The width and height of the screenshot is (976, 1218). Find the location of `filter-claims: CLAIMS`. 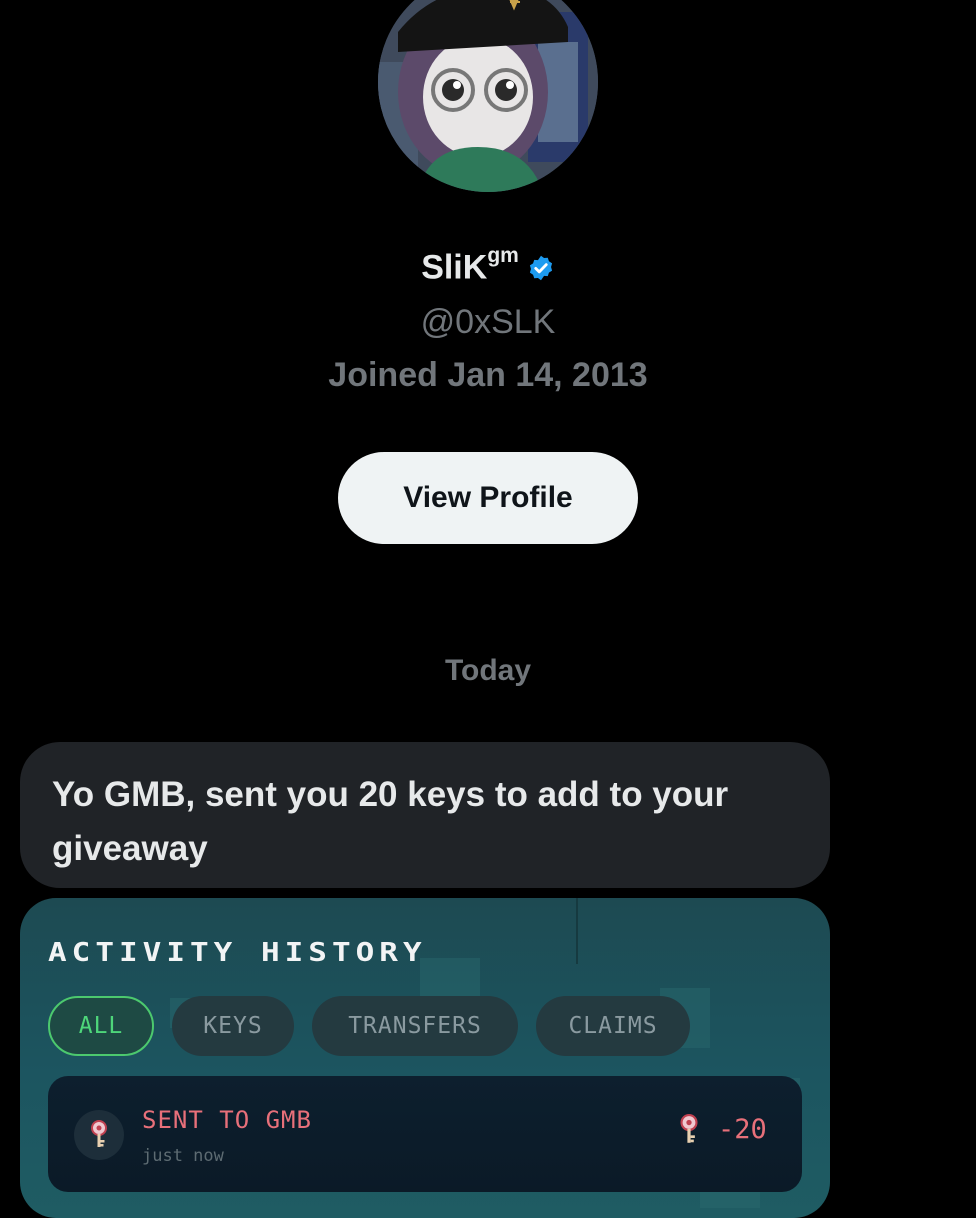

filter-claims: CLAIMS is located at coordinates (613, 1026).